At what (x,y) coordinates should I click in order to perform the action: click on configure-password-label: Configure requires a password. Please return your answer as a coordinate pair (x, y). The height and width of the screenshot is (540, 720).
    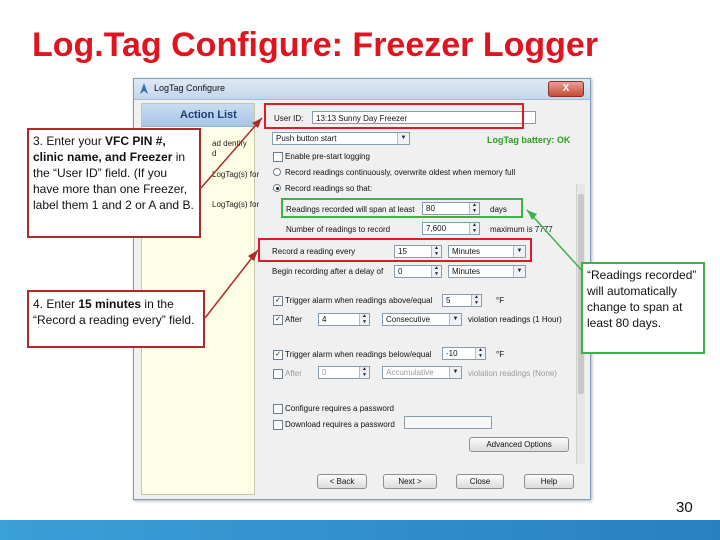
    Looking at the image, I should click on (339, 408).